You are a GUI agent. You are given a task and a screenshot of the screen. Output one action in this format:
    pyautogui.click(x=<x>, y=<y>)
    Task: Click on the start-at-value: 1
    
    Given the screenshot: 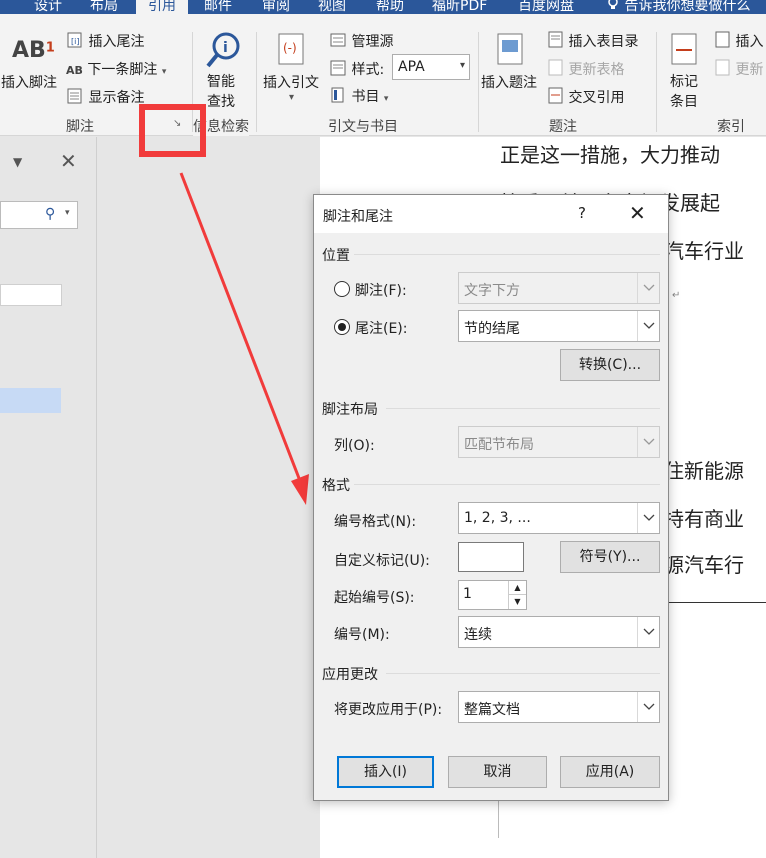 What is the action you would take?
    pyautogui.click(x=467, y=594)
    